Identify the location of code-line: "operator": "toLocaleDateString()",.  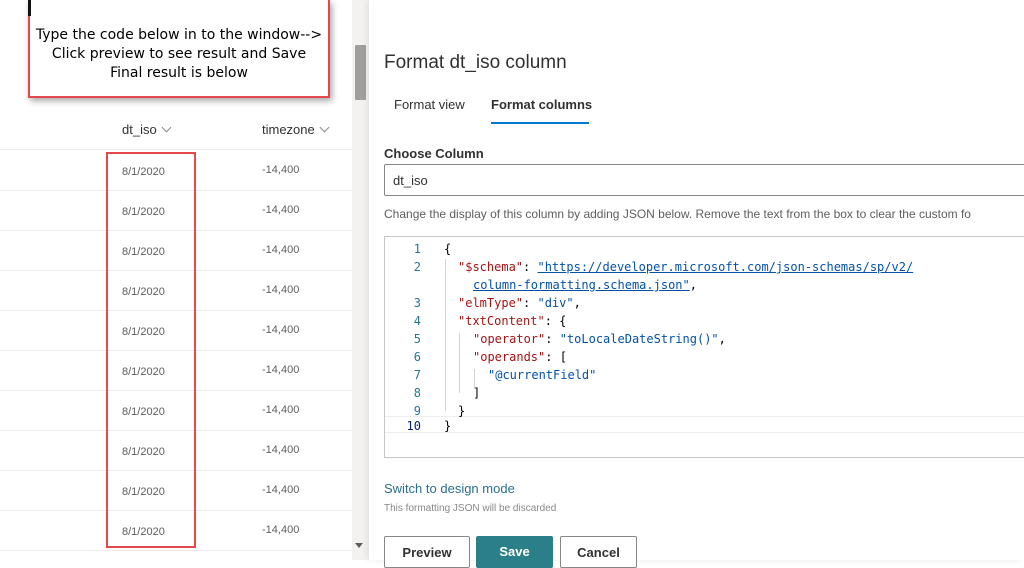
(599, 339).